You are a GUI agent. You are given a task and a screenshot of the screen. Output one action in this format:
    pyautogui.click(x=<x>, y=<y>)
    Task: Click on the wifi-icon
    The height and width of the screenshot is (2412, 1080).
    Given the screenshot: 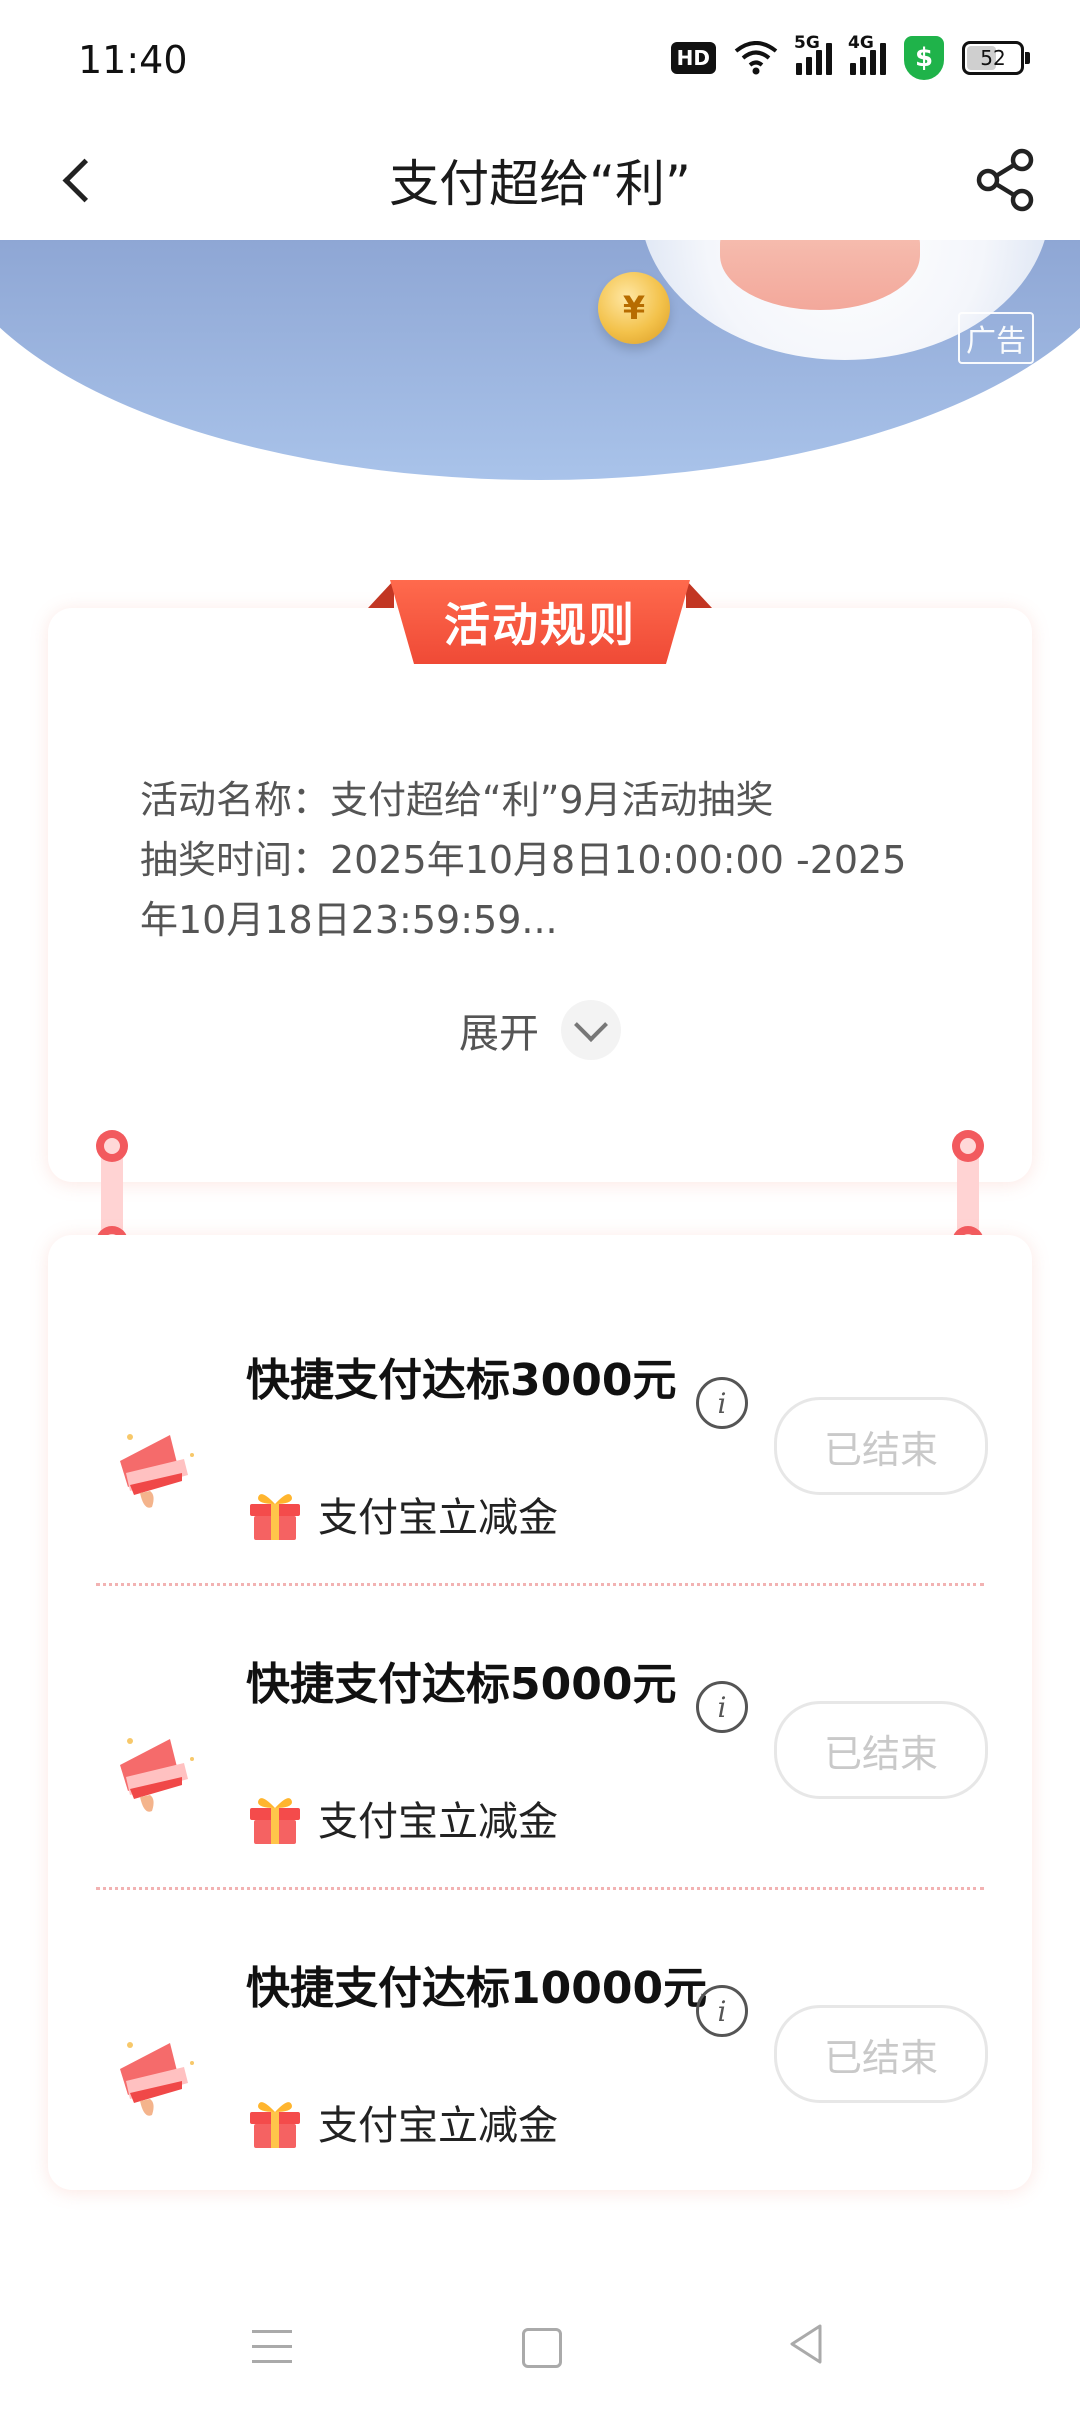 What is the action you would take?
    pyautogui.click(x=756, y=58)
    